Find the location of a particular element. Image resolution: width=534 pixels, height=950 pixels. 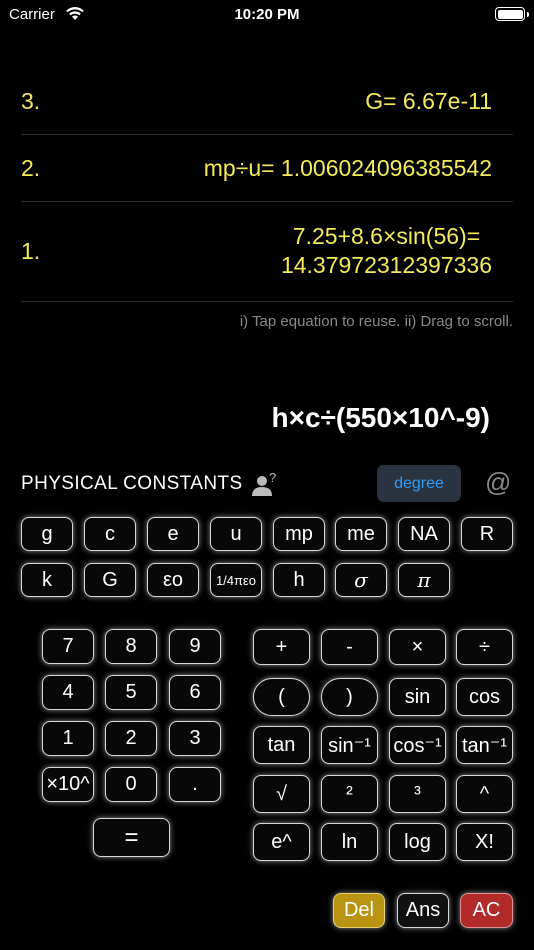

history-equation: 7.25+8.6×sin(56)= 14.37972312397336 is located at coordinates (386, 251).